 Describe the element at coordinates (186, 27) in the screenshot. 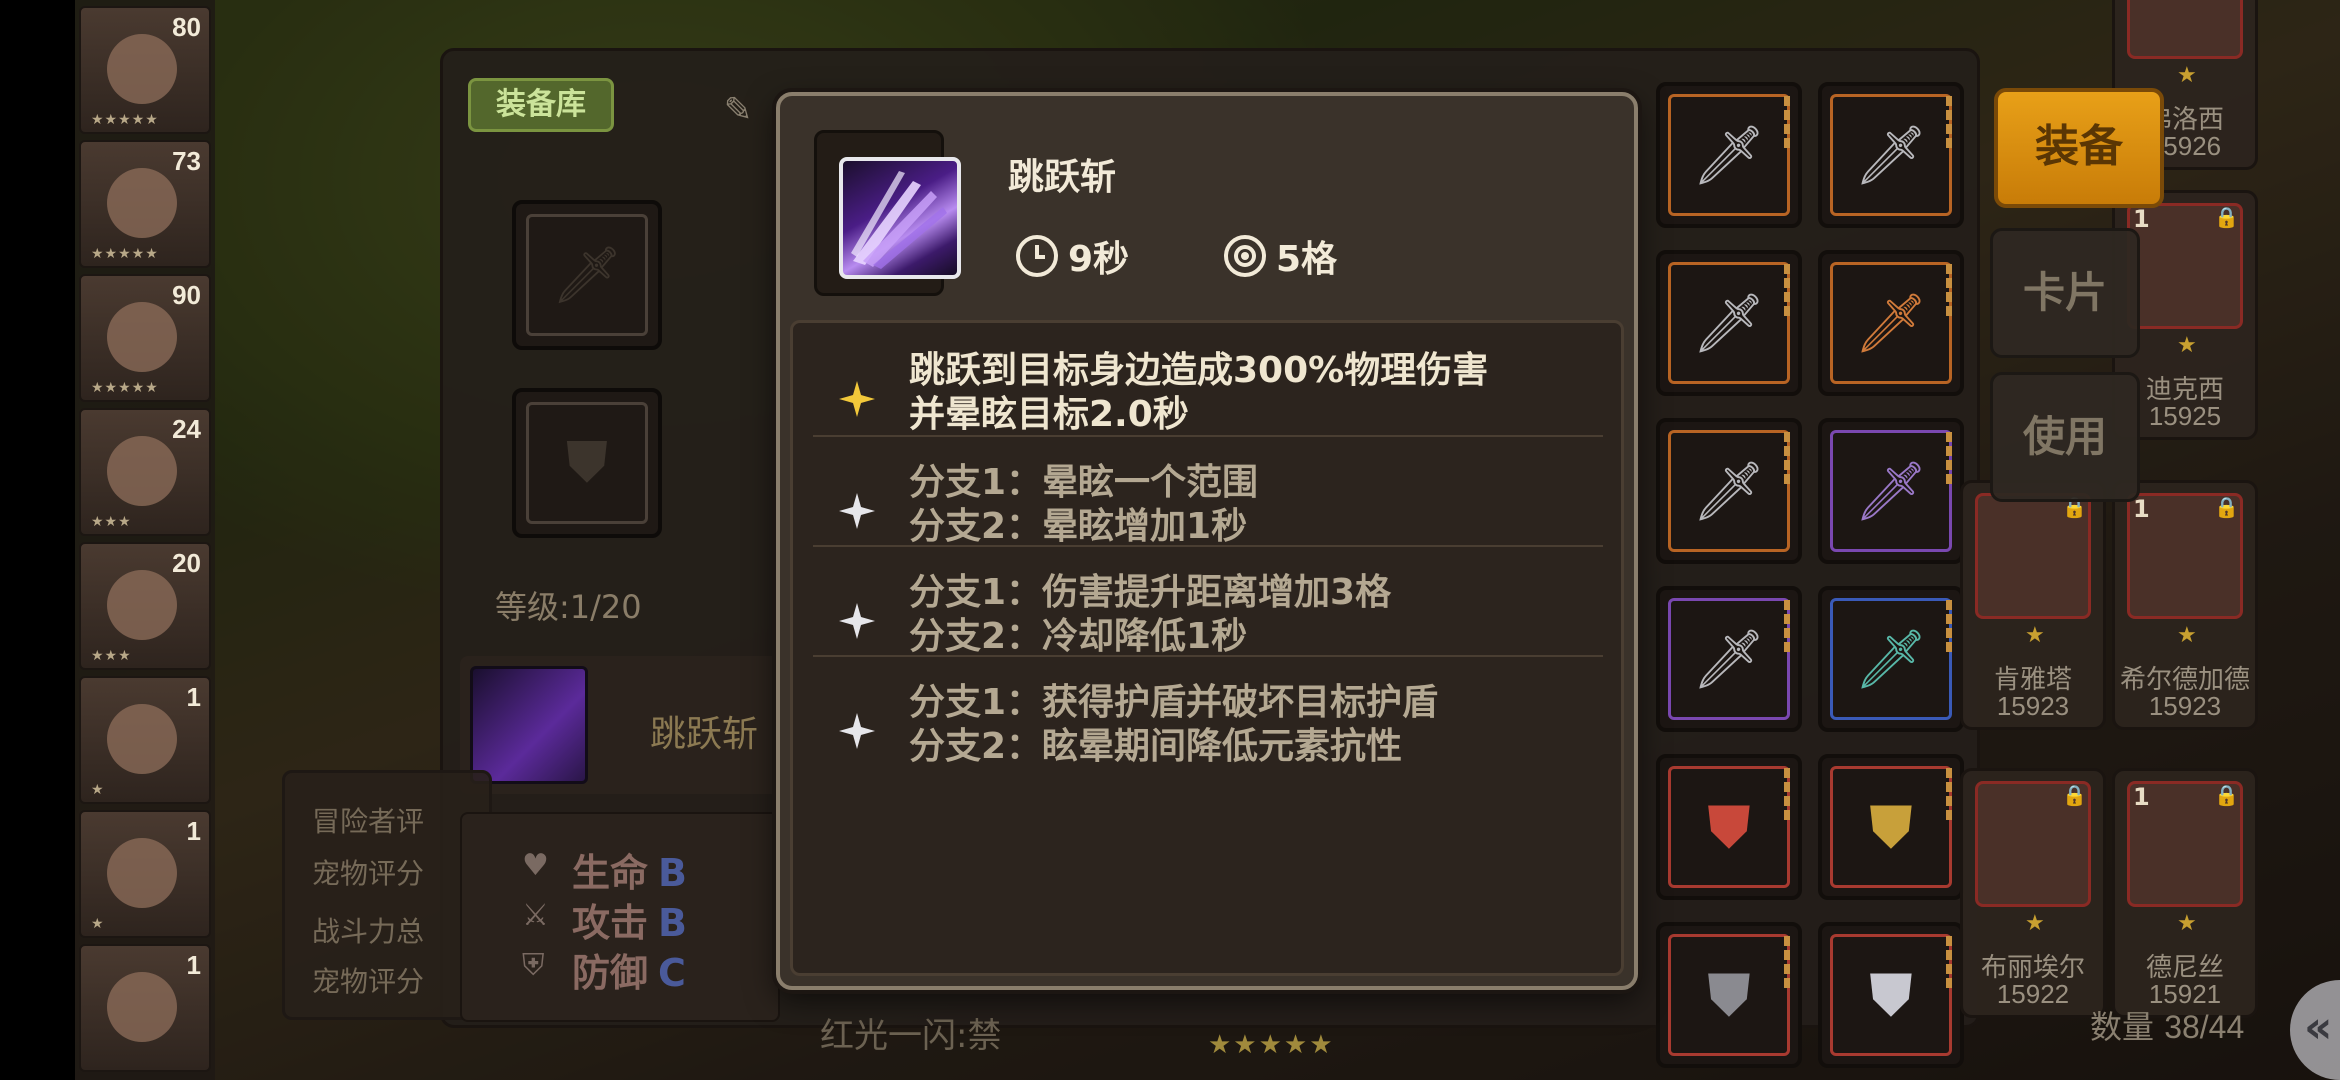

I see `hero-level: 80` at that location.